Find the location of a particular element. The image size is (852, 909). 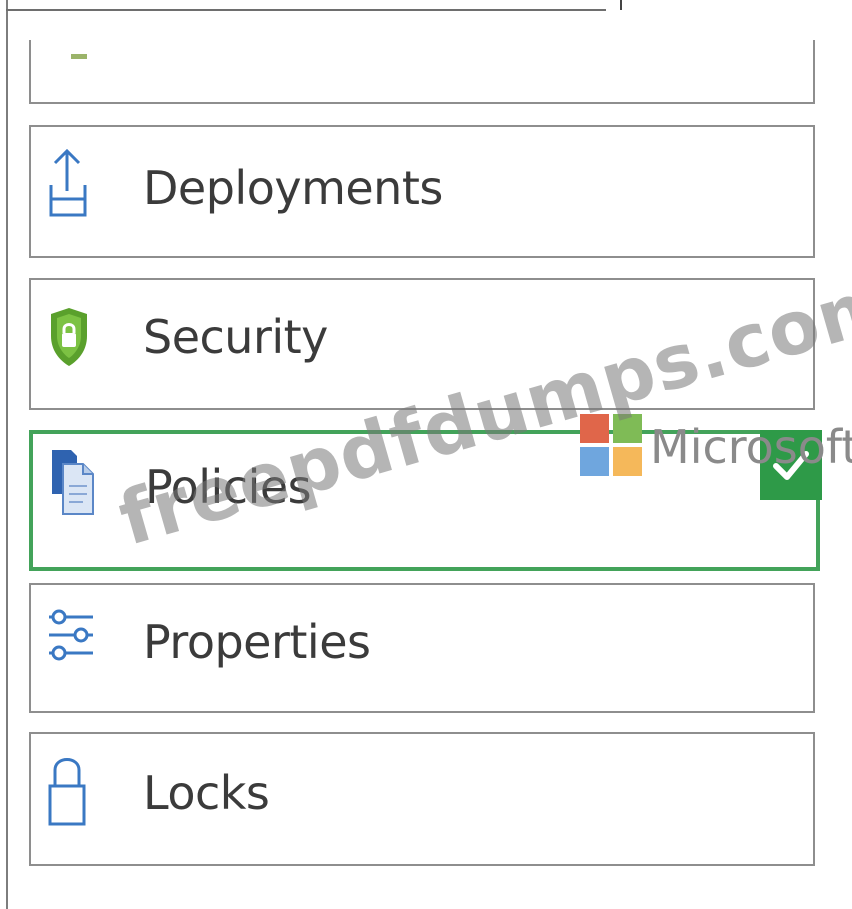

menu-item-properties-label: Properties is located at coordinates (257, 642).